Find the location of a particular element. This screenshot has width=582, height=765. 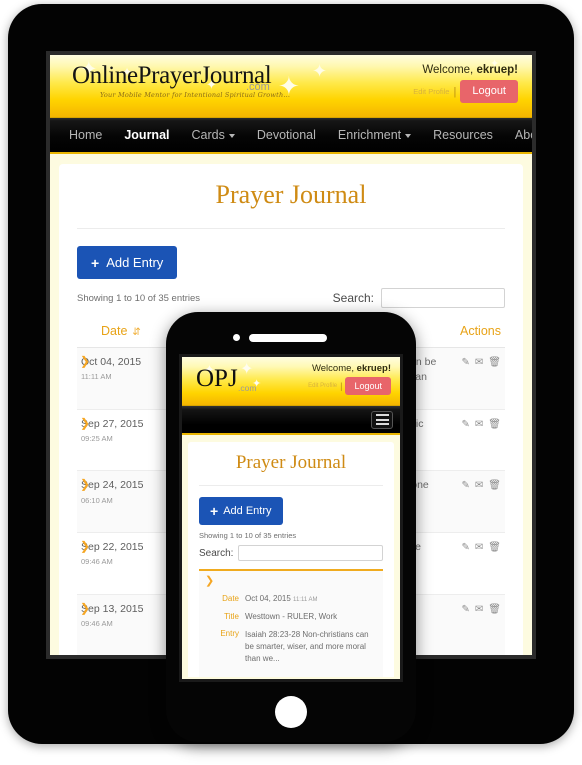

mobile-search-area: Search: is located at coordinates (291, 553).